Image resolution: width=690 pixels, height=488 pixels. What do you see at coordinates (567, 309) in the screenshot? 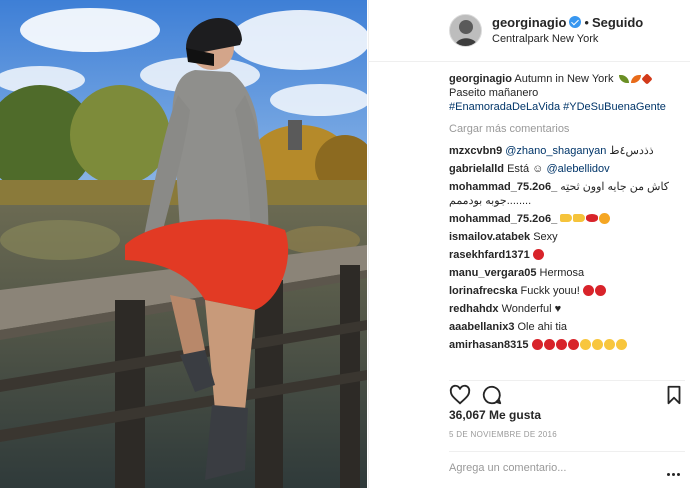
I see `comment-item: redhahdx Wonderful ♥` at bounding box center [567, 309].